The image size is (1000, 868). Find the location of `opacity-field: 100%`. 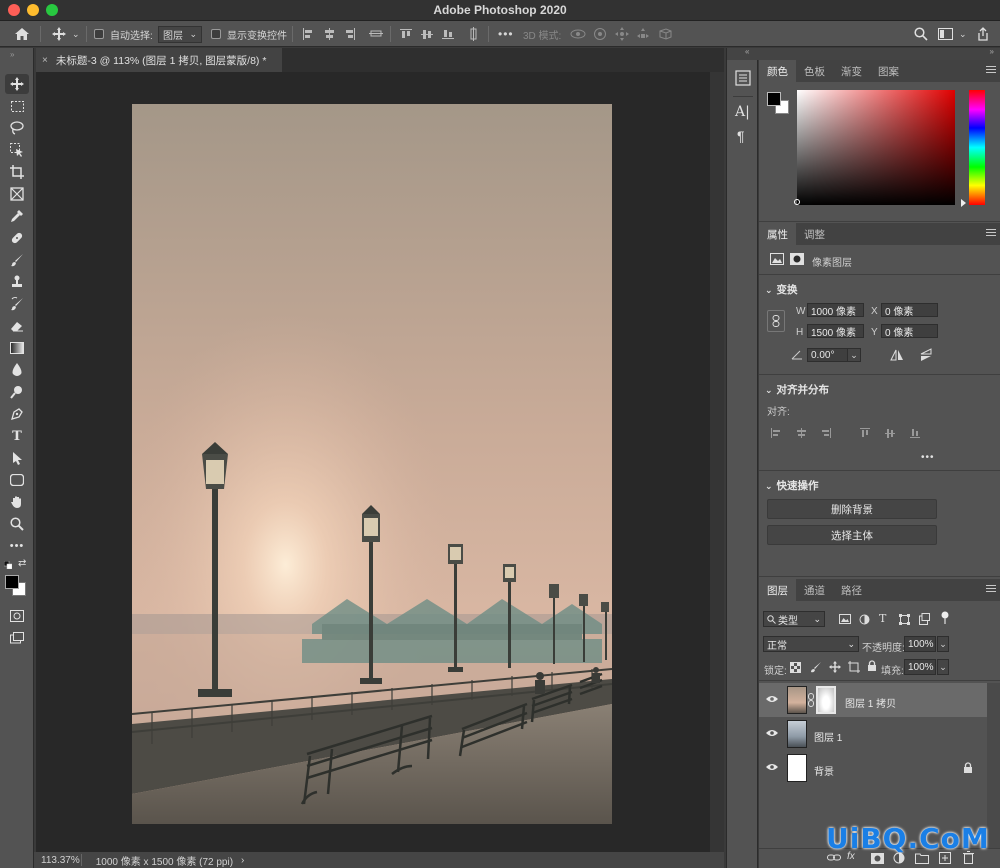

opacity-field: 100% is located at coordinates (920, 644).